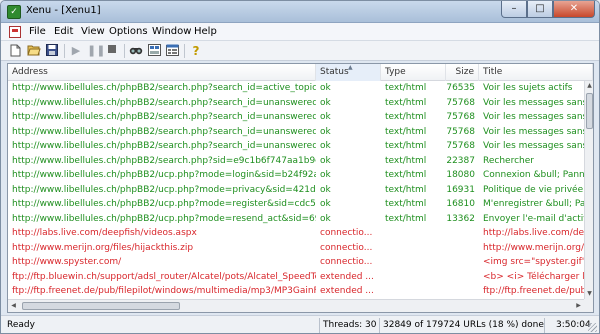  Describe the element at coordinates (76, 51) in the screenshot. I see `play-icon: ▶` at that location.